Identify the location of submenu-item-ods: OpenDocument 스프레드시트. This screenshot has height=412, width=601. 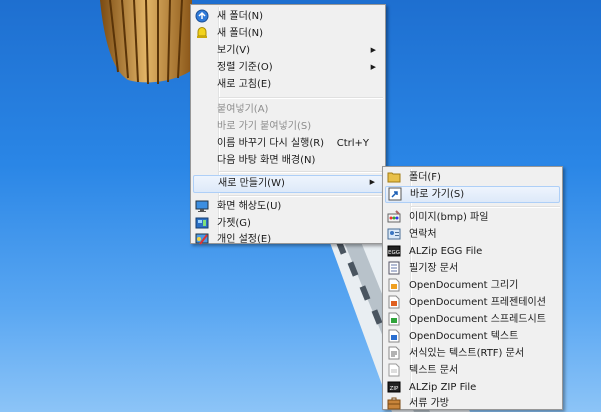
(472, 319).